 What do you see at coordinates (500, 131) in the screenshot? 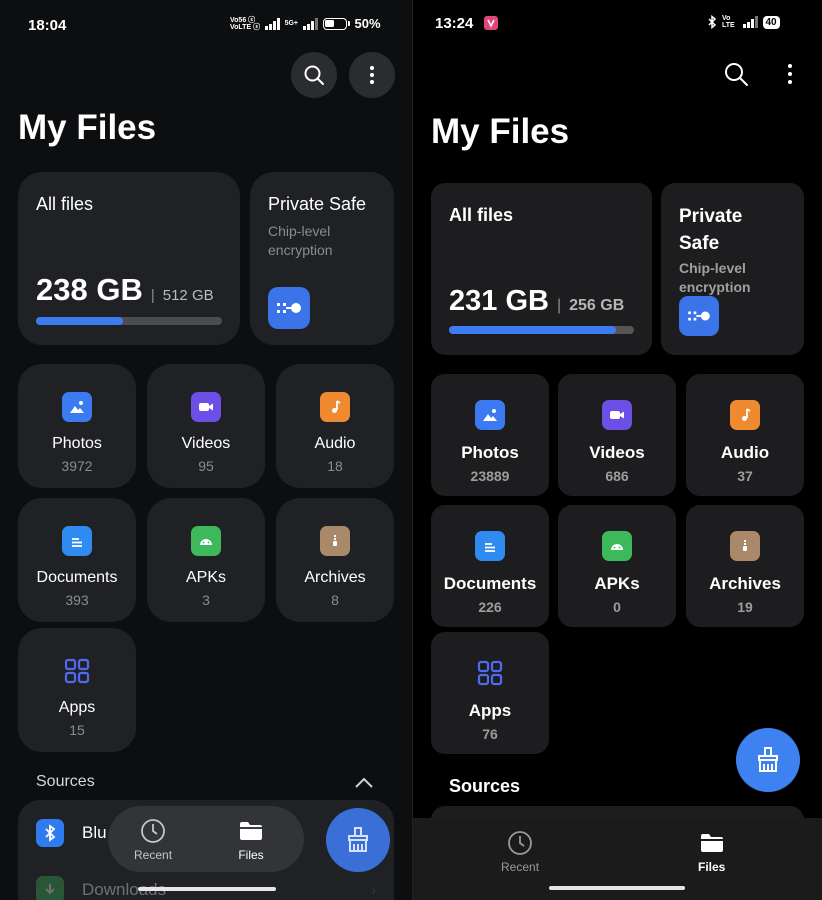
I see `page-title: My Files` at bounding box center [500, 131].